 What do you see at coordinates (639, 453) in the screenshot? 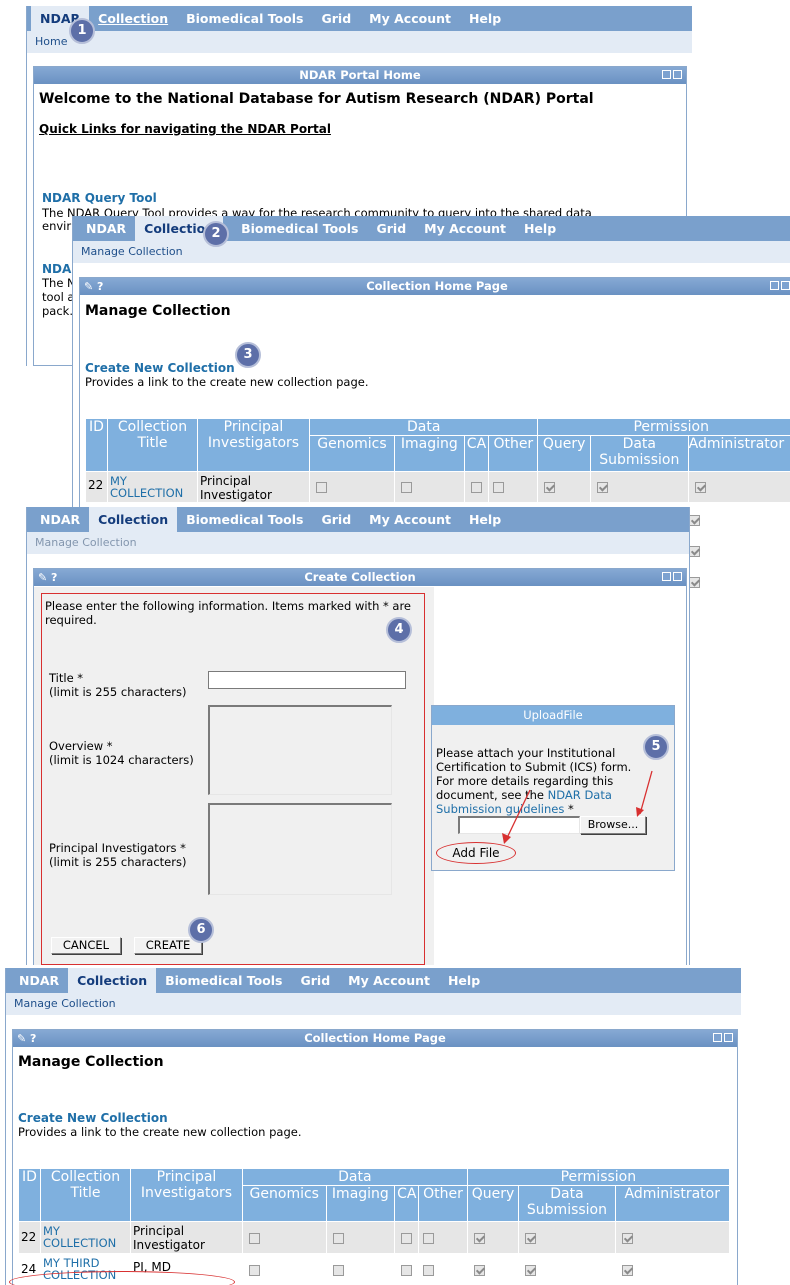
I see `col-data-submission: Data Submission` at bounding box center [639, 453].